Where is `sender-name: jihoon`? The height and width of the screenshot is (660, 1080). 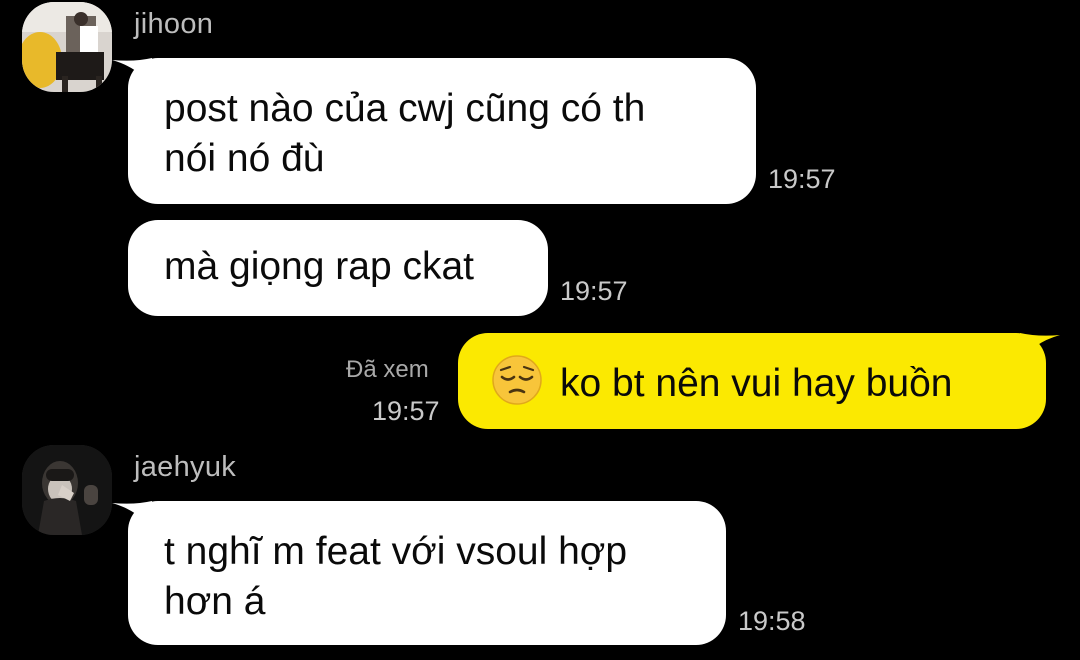
sender-name: jihoon is located at coordinates (174, 24).